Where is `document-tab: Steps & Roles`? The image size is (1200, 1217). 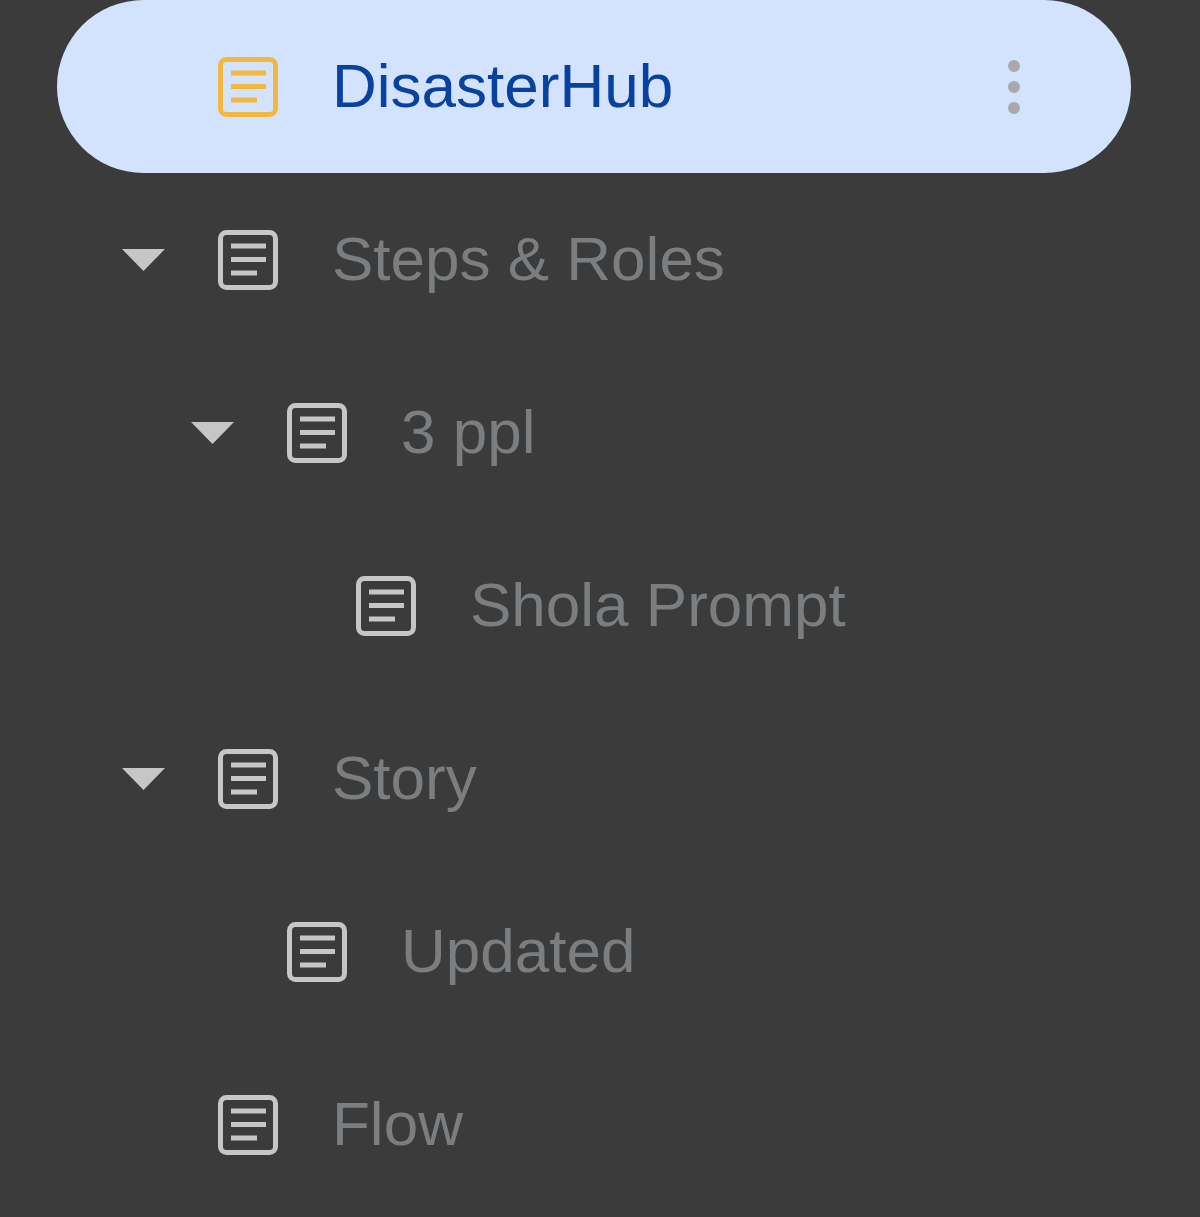
document-tab: Steps & Roles is located at coordinates (594, 259).